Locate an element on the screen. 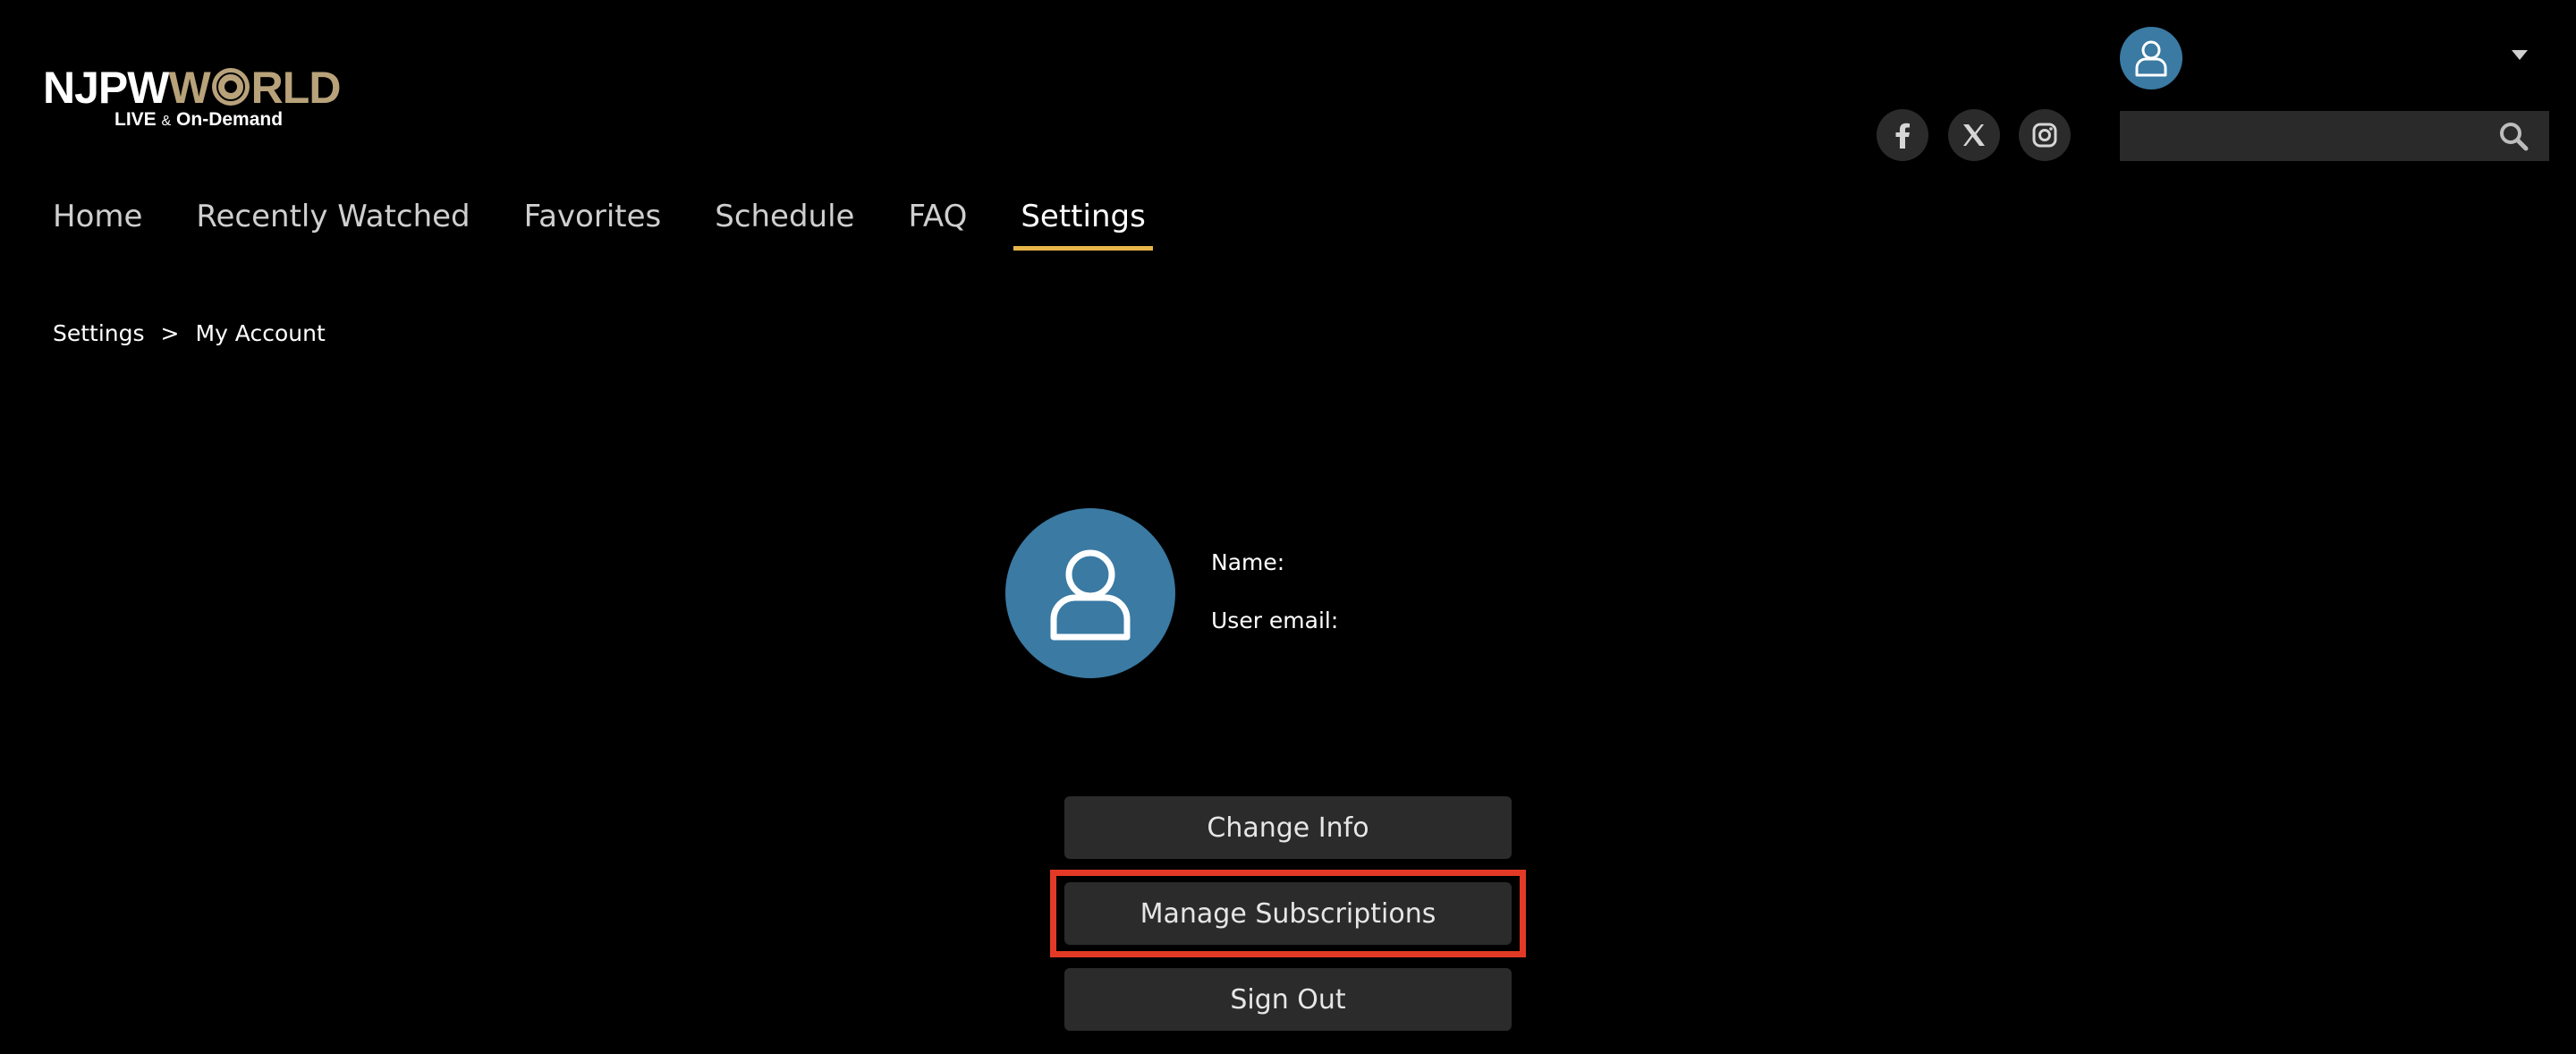  manage-subscriptions-button: Manage Subscriptions is located at coordinates (1288, 913).